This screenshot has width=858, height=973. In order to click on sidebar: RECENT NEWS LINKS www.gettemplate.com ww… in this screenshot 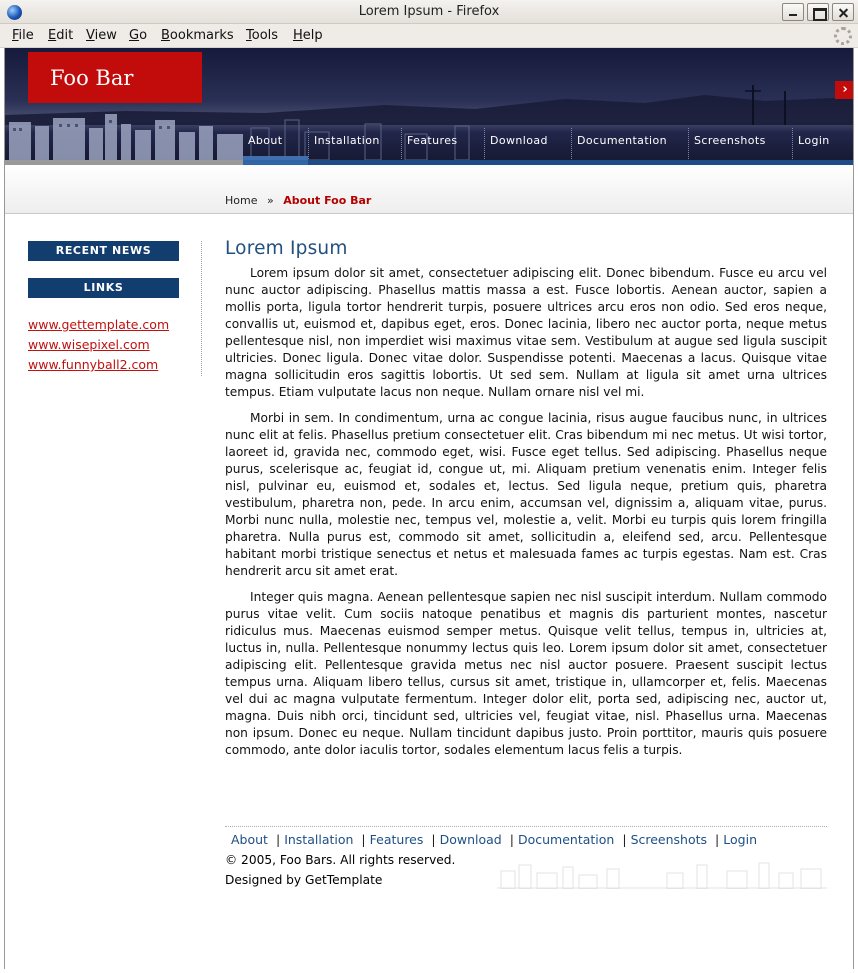, I will do `click(103, 308)`.